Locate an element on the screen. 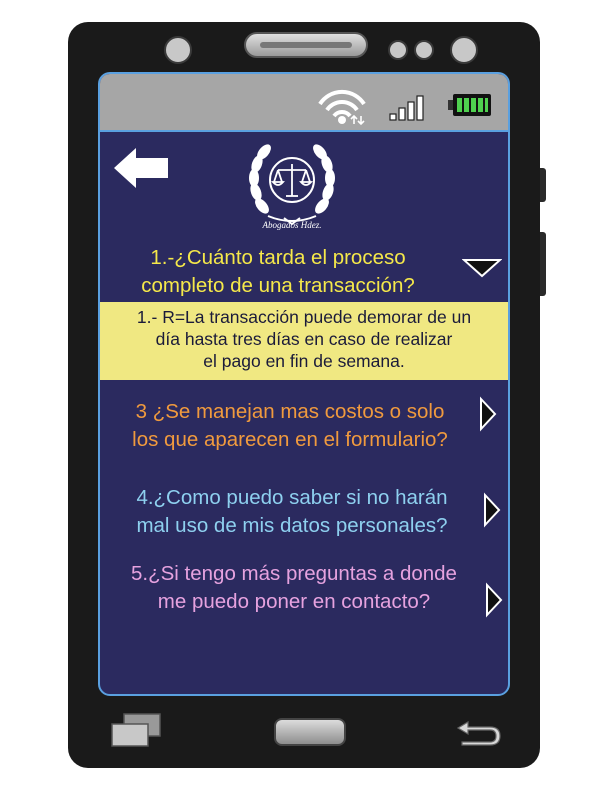  expand-down-icon is located at coordinates (482, 268).